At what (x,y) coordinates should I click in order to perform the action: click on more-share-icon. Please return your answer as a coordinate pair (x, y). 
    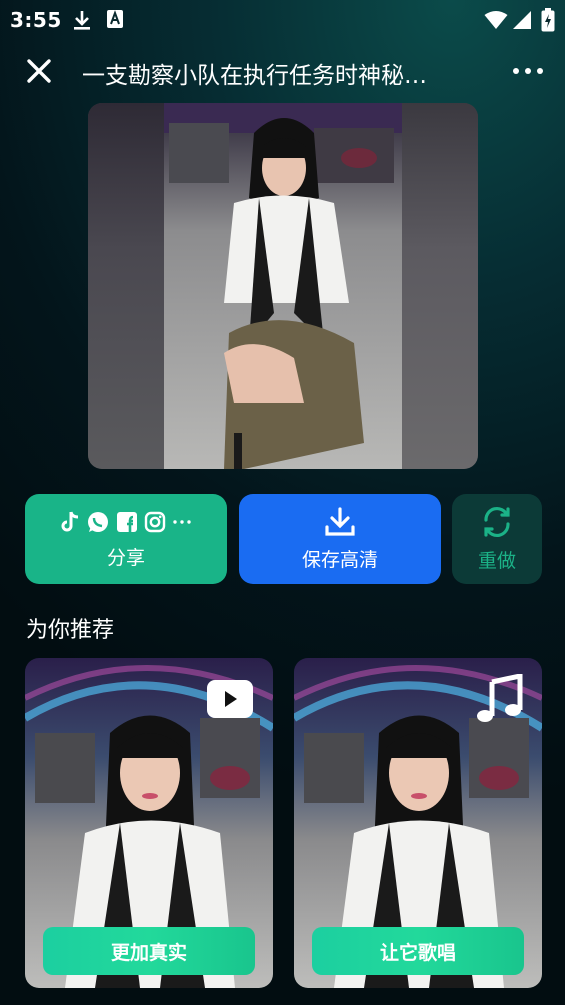
    Looking at the image, I should click on (182, 521).